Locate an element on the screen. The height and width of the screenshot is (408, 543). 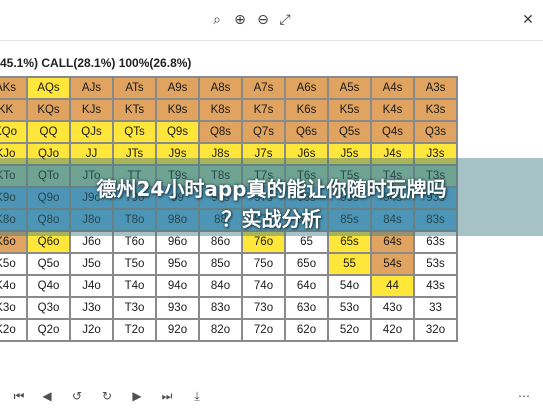
hand-cell: A4s is located at coordinates (392, 88).